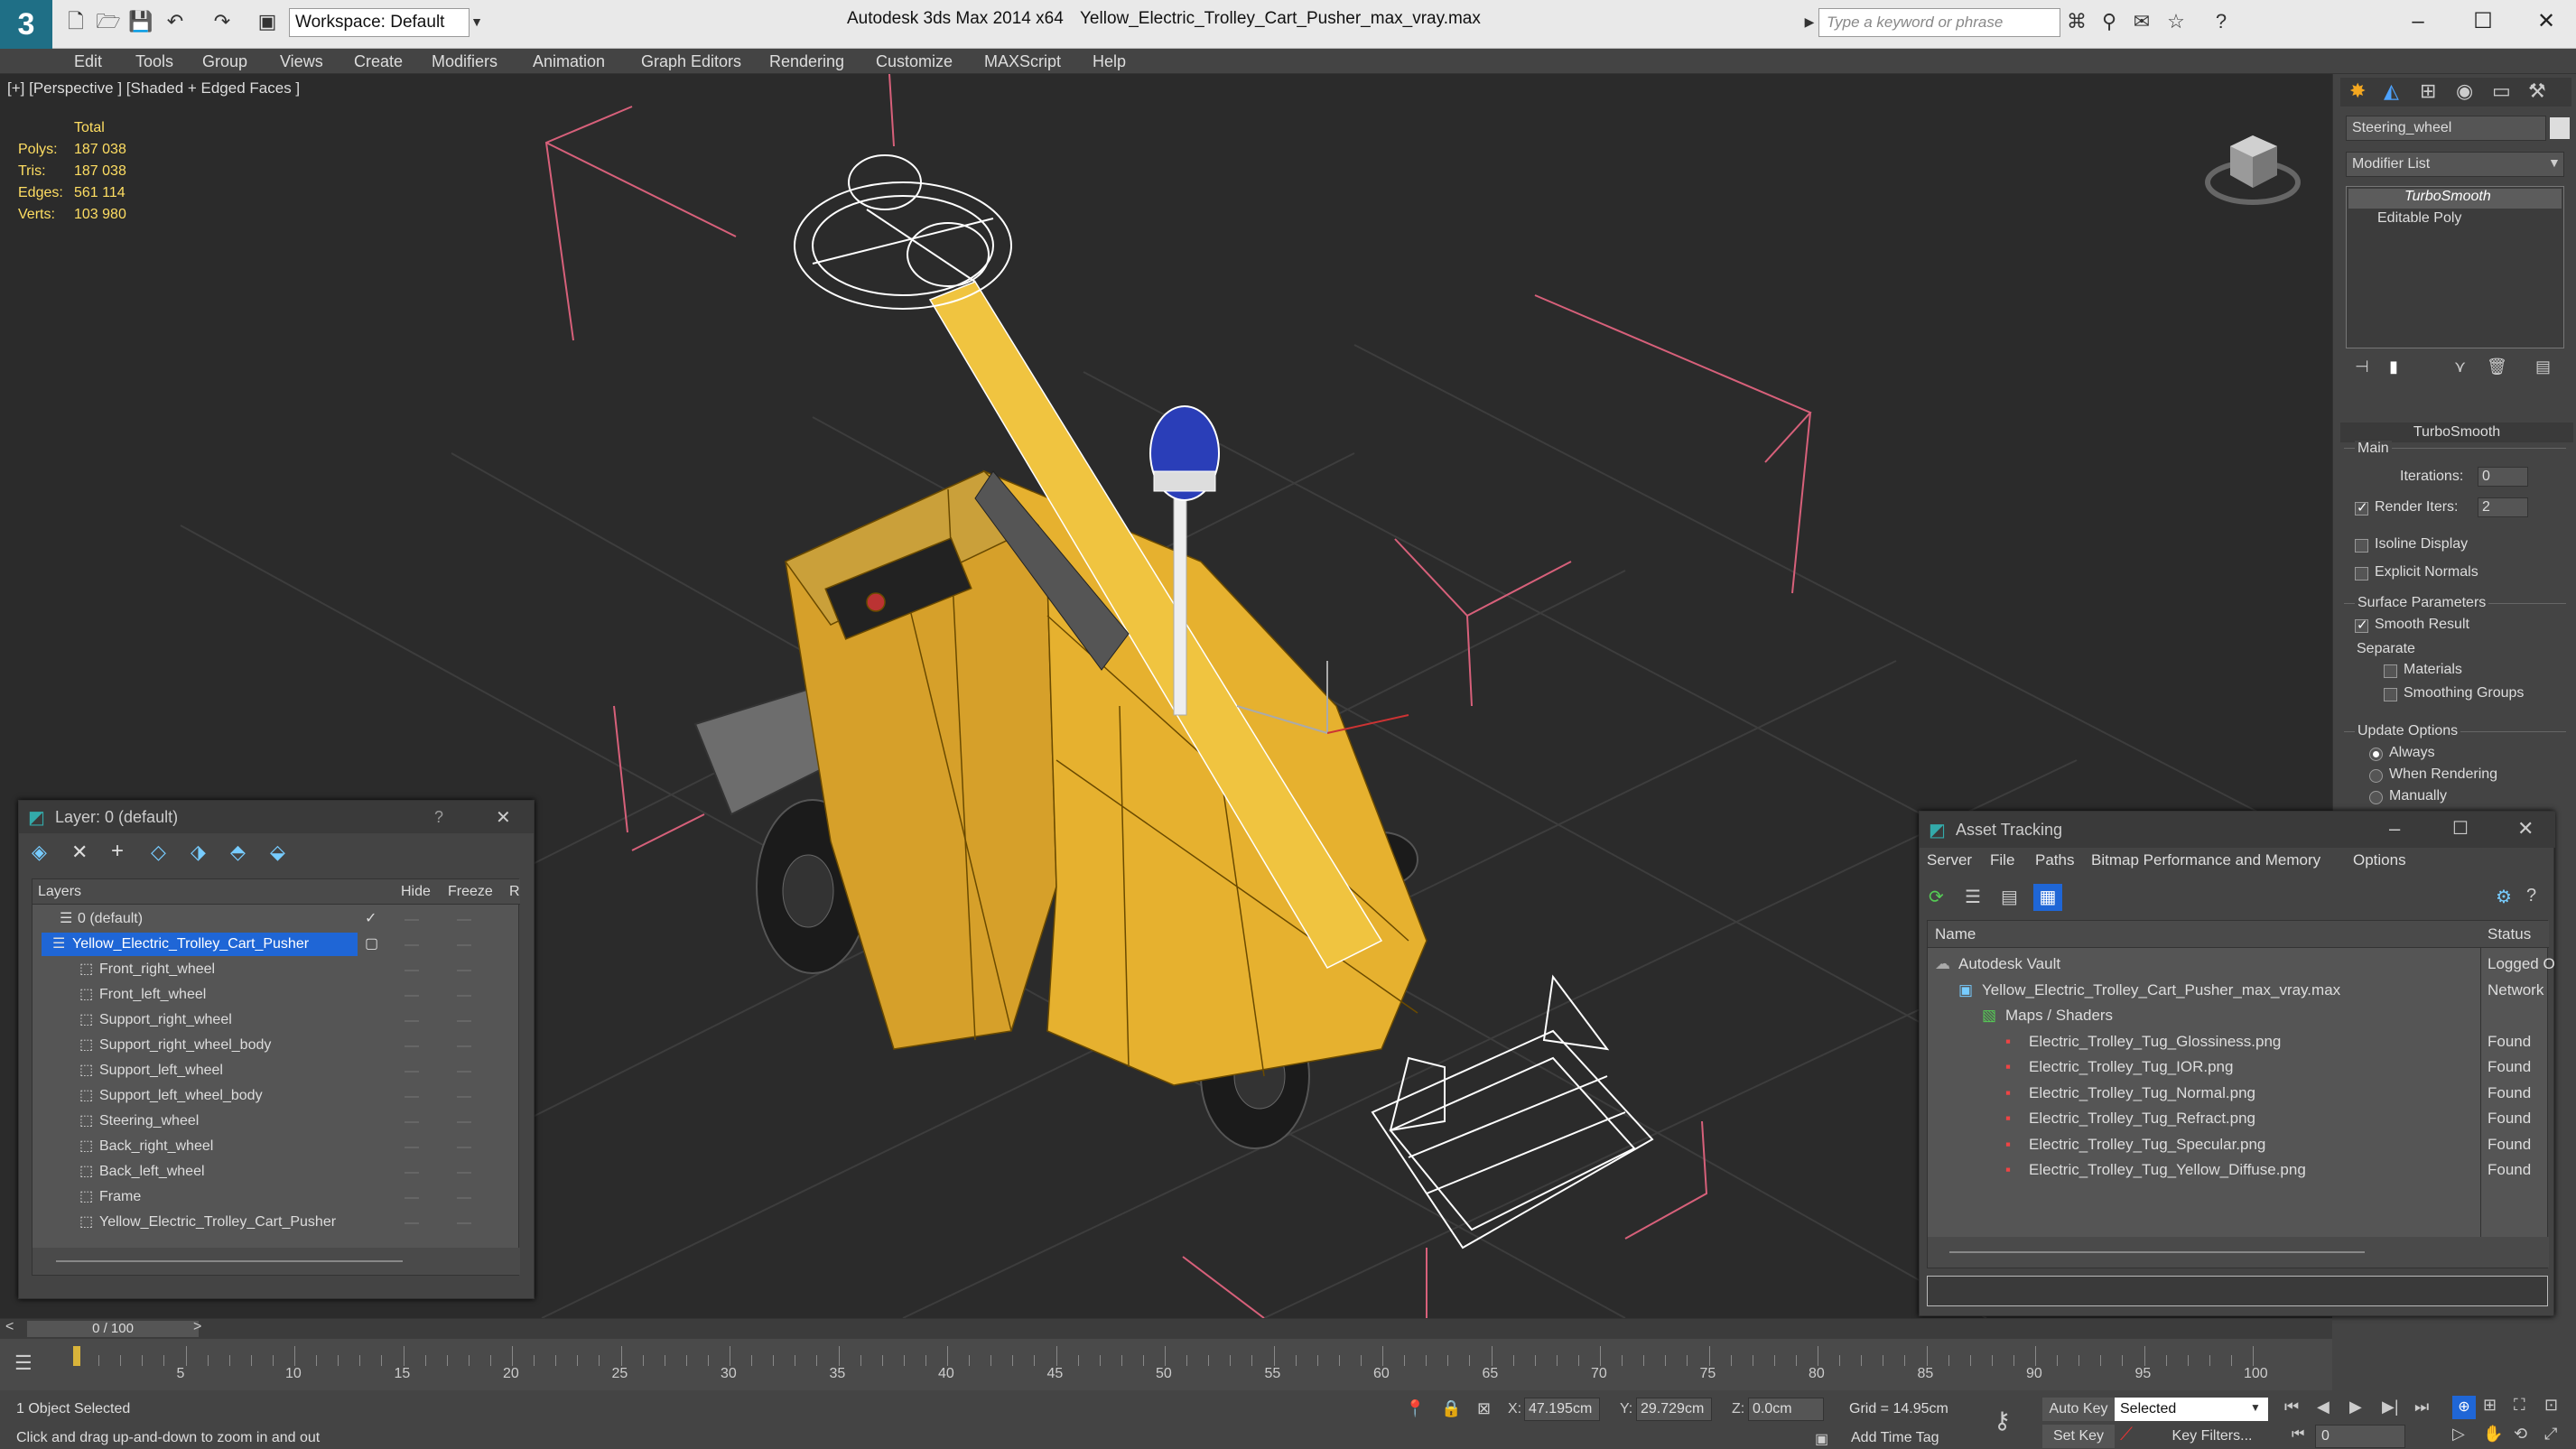 This screenshot has height=1449, width=2576. What do you see at coordinates (108, 21) in the screenshot?
I see `open-file-icon: 🗁` at bounding box center [108, 21].